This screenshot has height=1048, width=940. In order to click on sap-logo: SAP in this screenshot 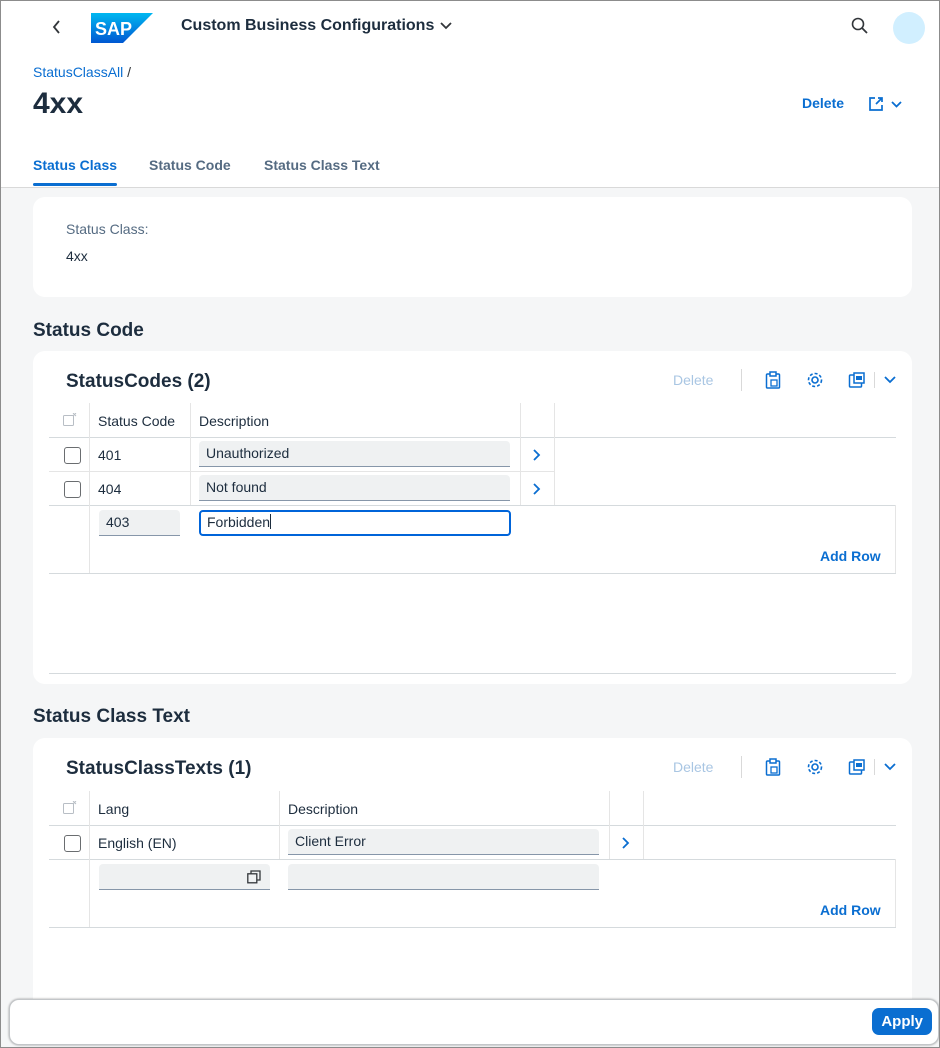, I will do `click(122, 30)`.